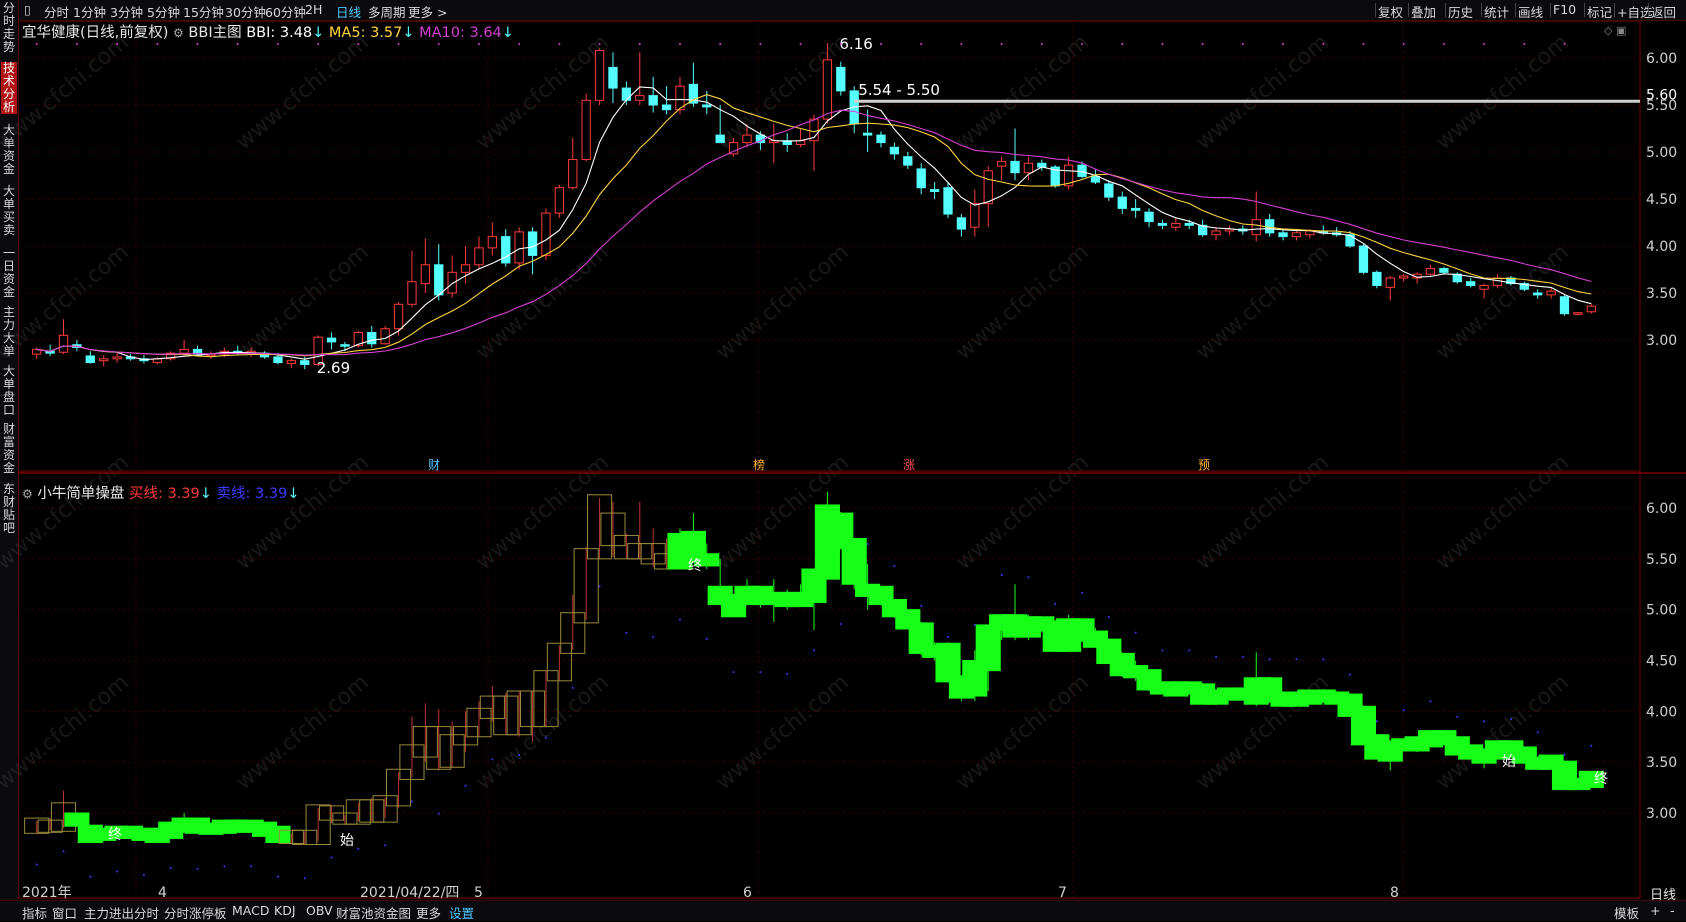  What do you see at coordinates (64, 912) in the screenshot?
I see `bottom-tab-1: 窗口` at bounding box center [64, 912].